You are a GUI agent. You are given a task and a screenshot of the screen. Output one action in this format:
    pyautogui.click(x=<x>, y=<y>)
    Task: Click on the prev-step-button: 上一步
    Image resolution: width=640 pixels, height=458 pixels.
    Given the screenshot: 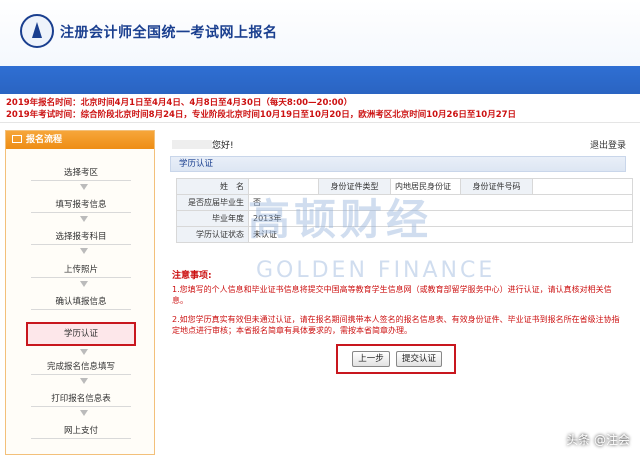 What is the action you would take?
    pyautogui.click(x=371, y=359)
    